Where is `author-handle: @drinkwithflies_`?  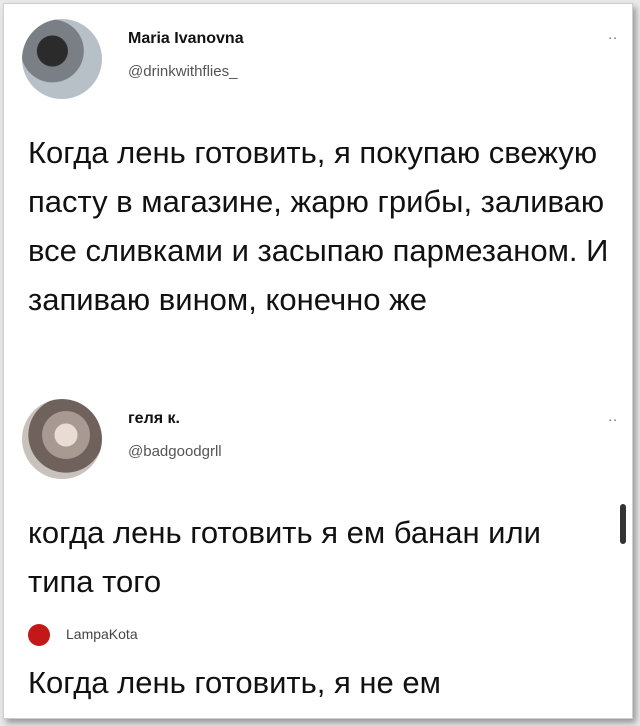
author-handle: @drinkwithflies_ is located at coordinates (182, 71).